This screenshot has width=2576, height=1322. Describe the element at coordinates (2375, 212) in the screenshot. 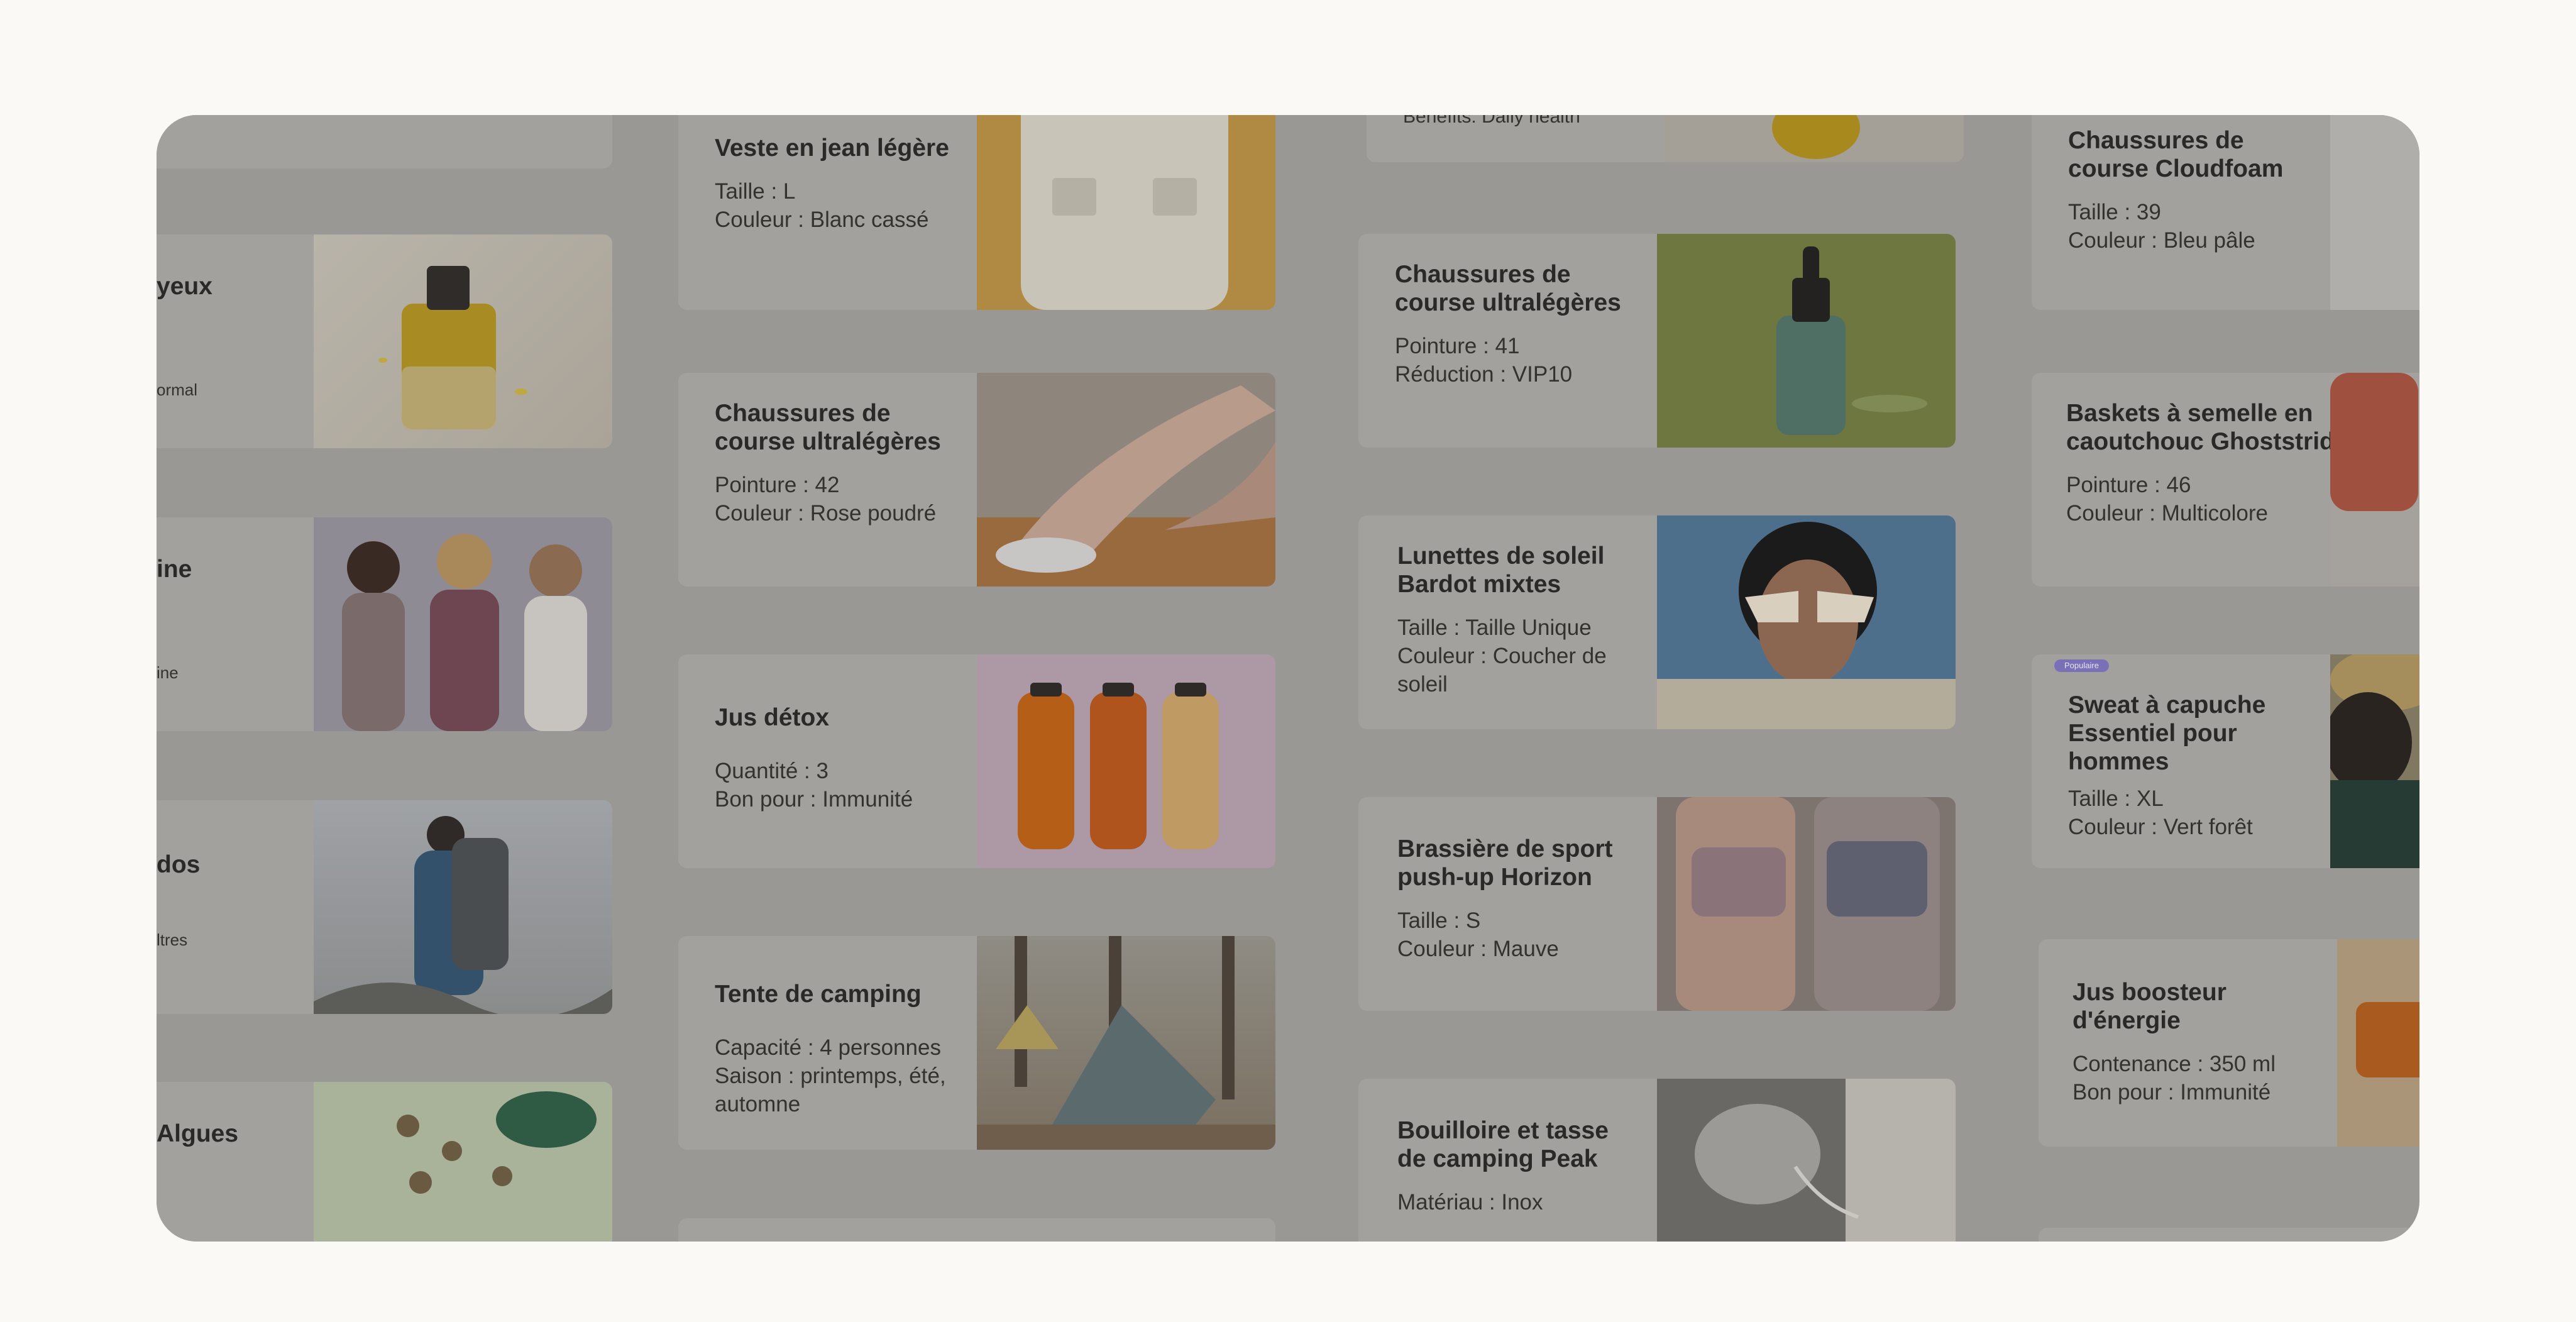

I see `shoe-image` at that location.